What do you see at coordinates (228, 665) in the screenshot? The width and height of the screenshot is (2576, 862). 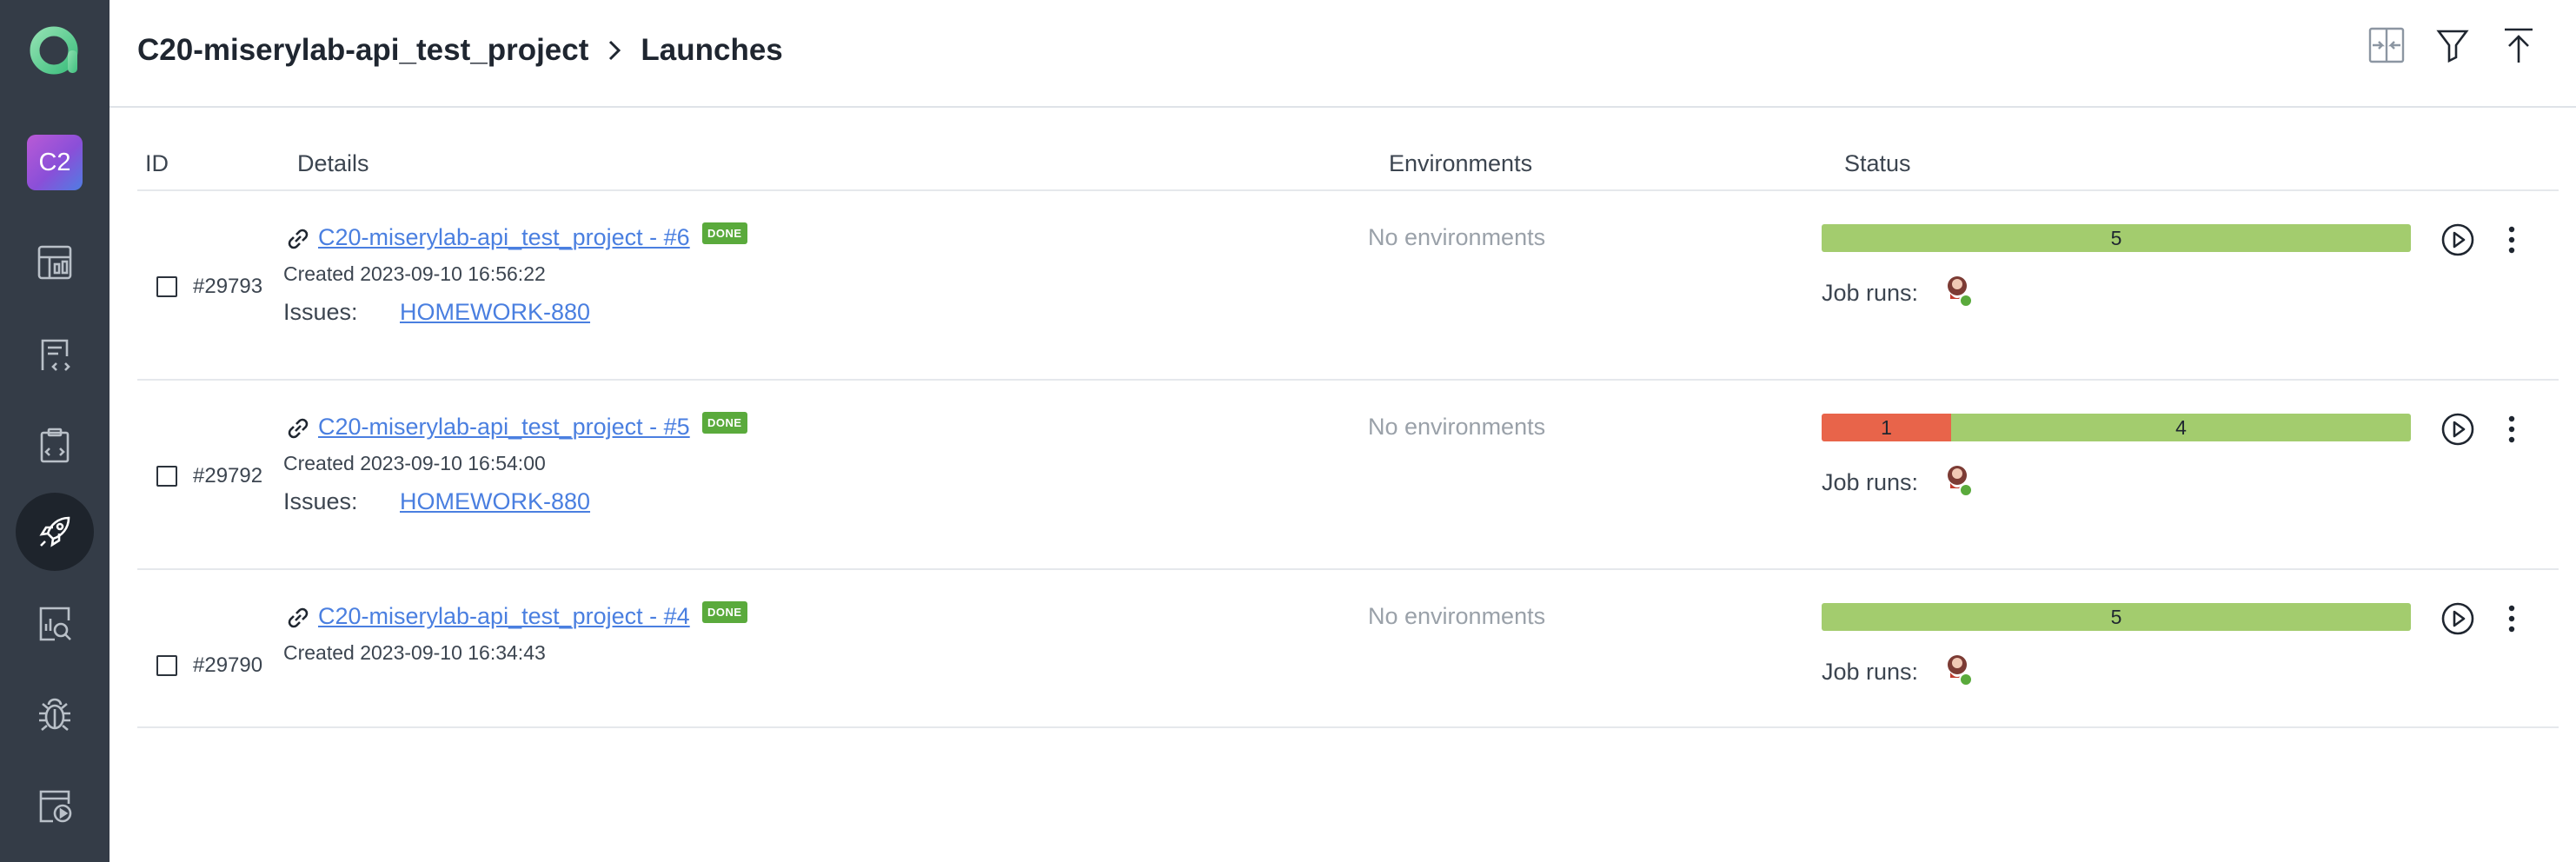 I see `launch-id: #29790` at bounding box center [228, 665].